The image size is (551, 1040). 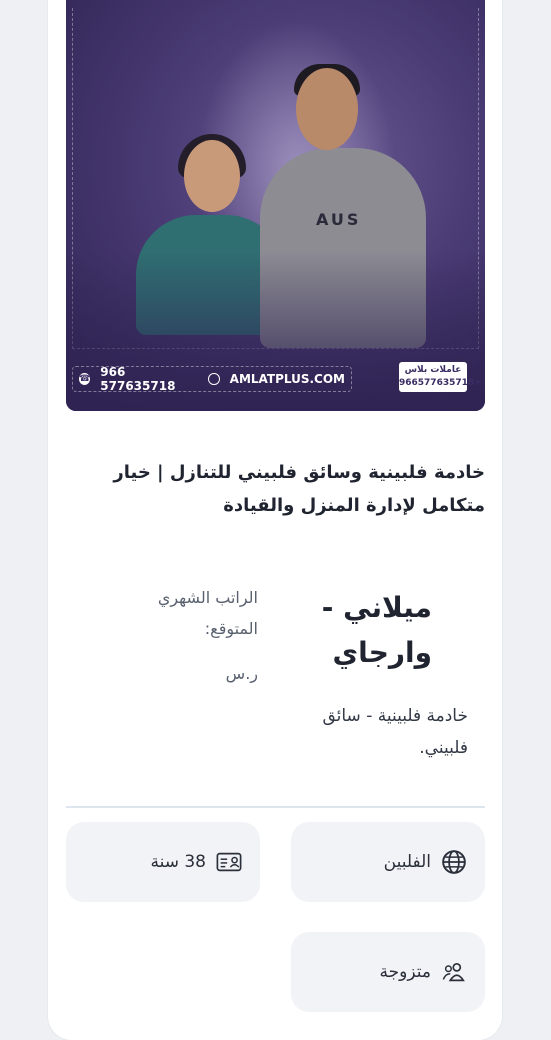 What do you see at coordinates (376, 630) in the screenshot?
I see `worker-name: ميلاني - وارجاي` at bounding box center [376, 630].